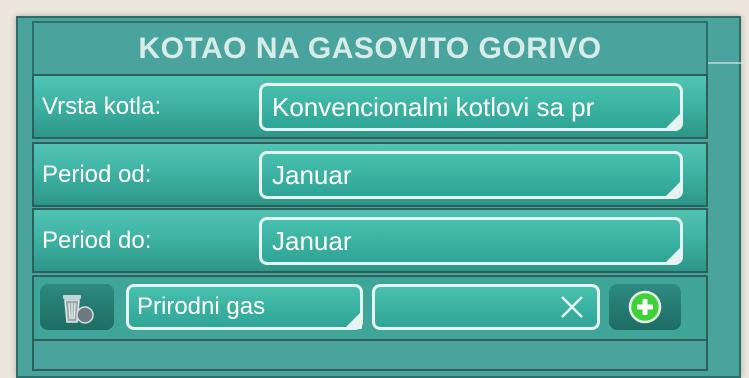 This screenshot has width=749, height=378. I want to click on period-to-label: Period do:, so click(97, 240).